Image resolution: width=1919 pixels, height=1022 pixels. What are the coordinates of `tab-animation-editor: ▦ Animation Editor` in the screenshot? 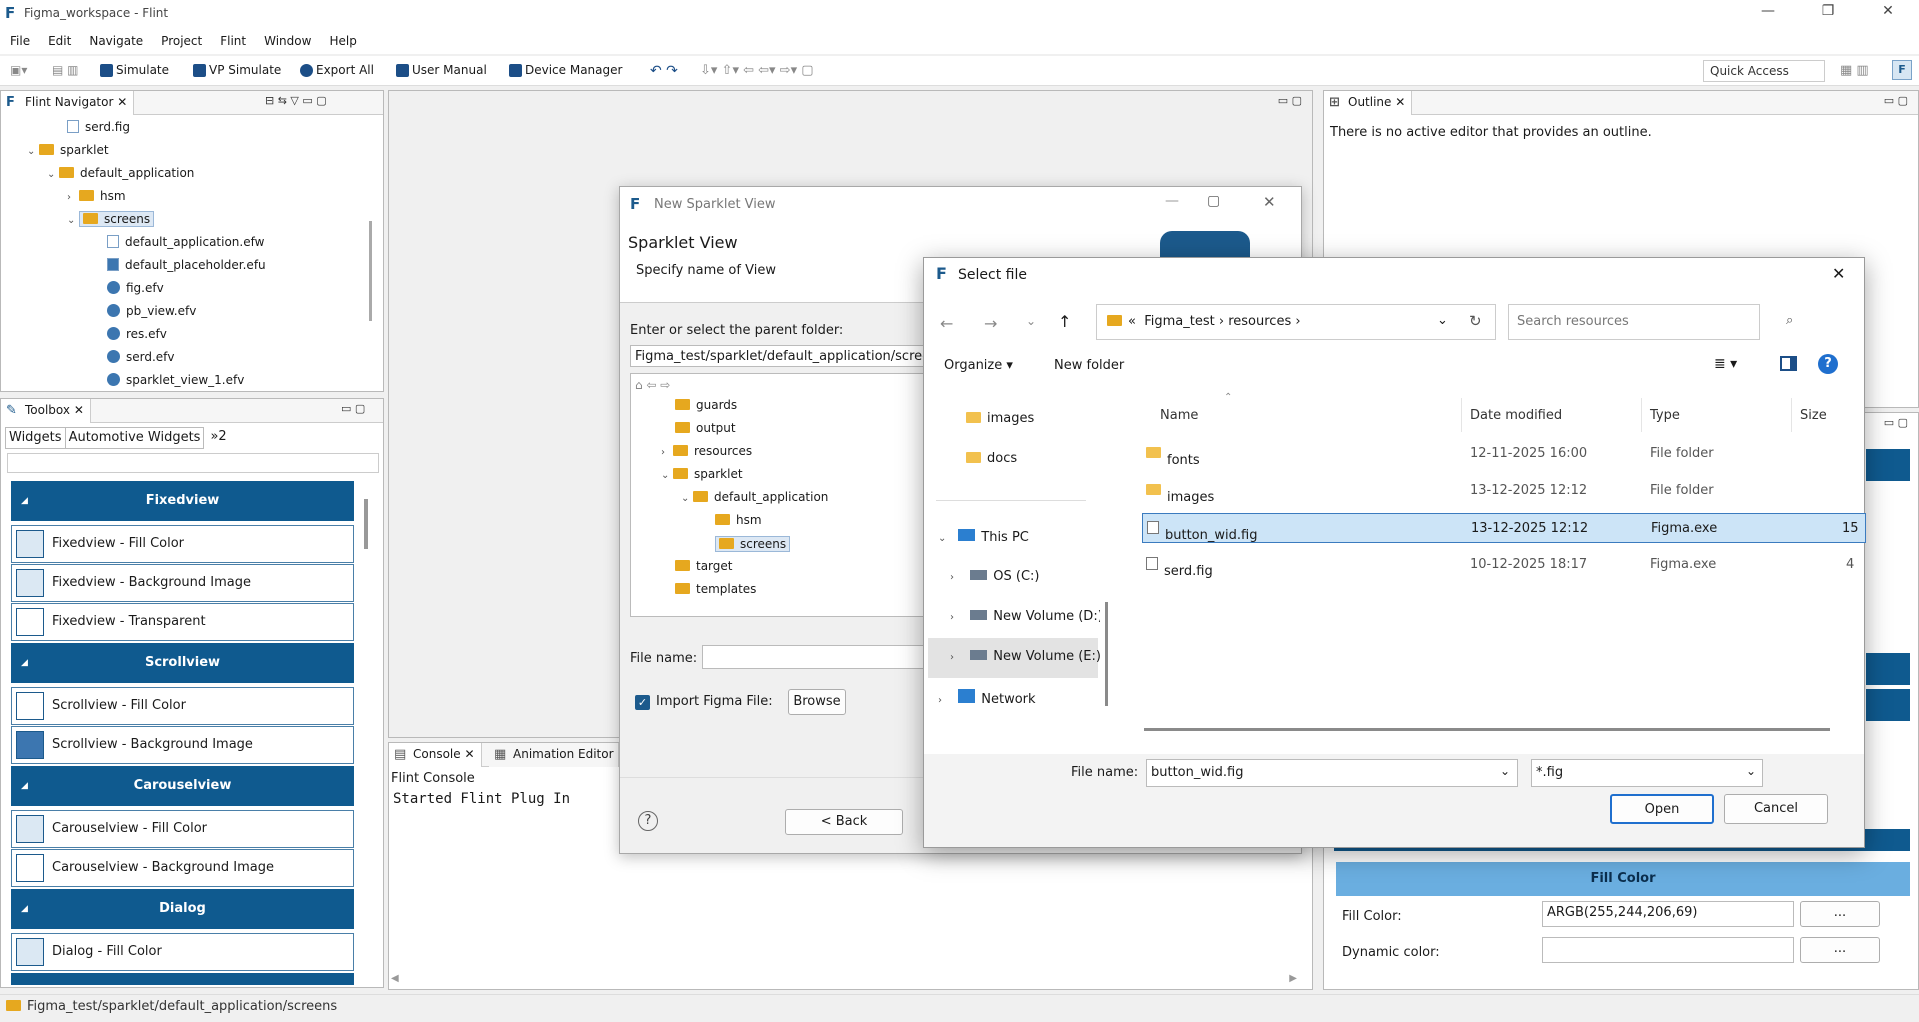 It's located at (554, 755).